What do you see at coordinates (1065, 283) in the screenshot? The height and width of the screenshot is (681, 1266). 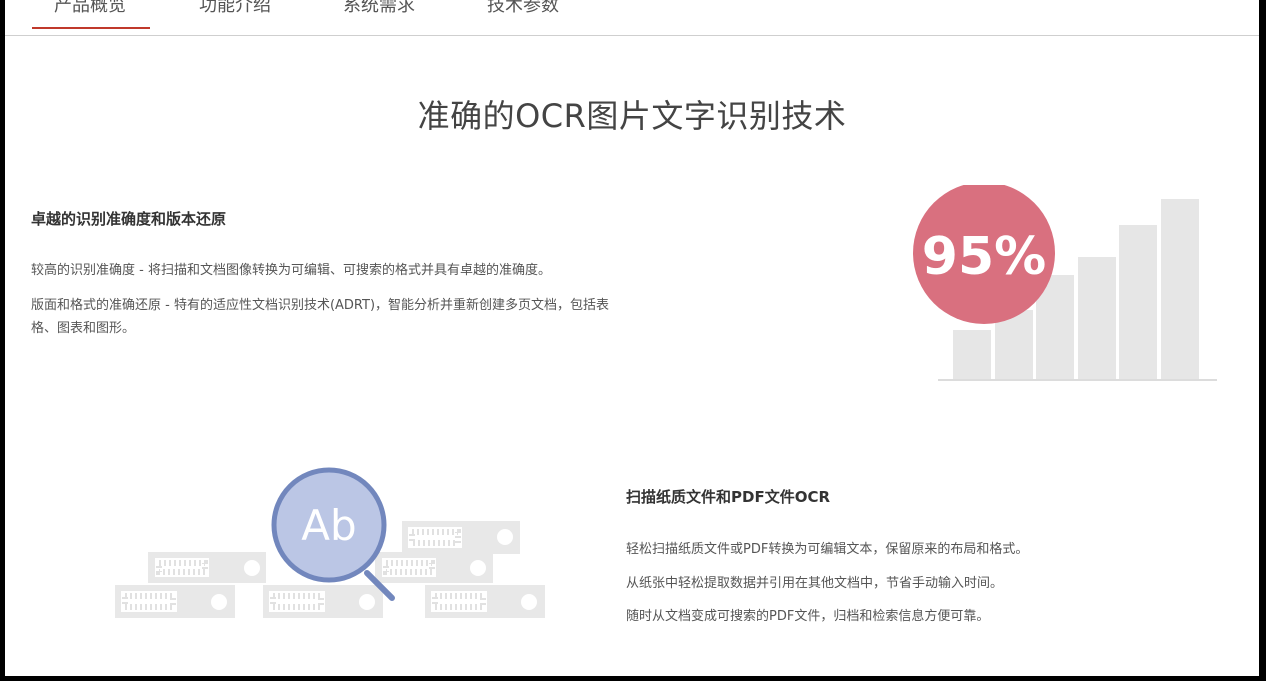 I see `accuracy-illustration: 95%` at bounding box center [1065, 283].